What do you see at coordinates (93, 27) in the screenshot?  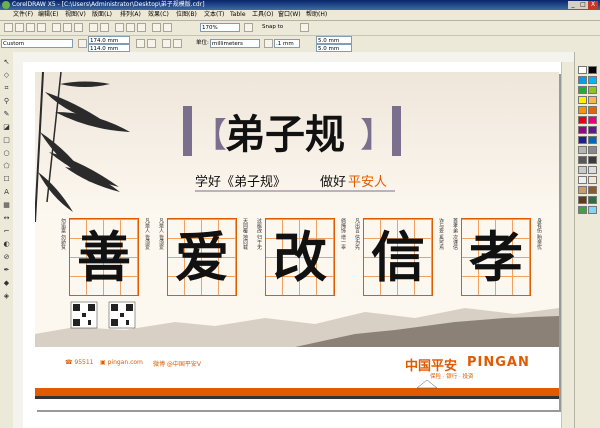 I see `undo-button` at bounding box center [93, 27].